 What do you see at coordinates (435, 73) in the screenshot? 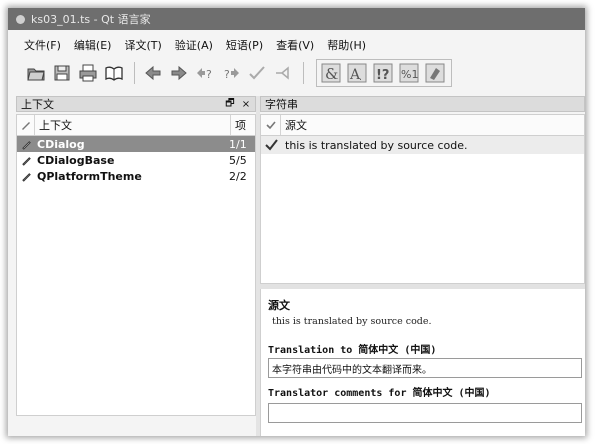
I see `surrounding-whitespace-icon` at bounding box center [435, 73].